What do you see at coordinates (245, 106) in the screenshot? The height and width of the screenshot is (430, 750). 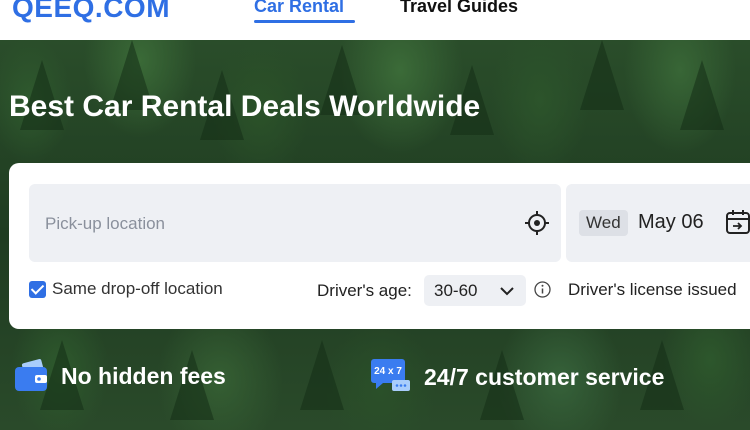 I see `hero-title: Best Car Rental Deals Worldwide` at bounding box center [245, 106].